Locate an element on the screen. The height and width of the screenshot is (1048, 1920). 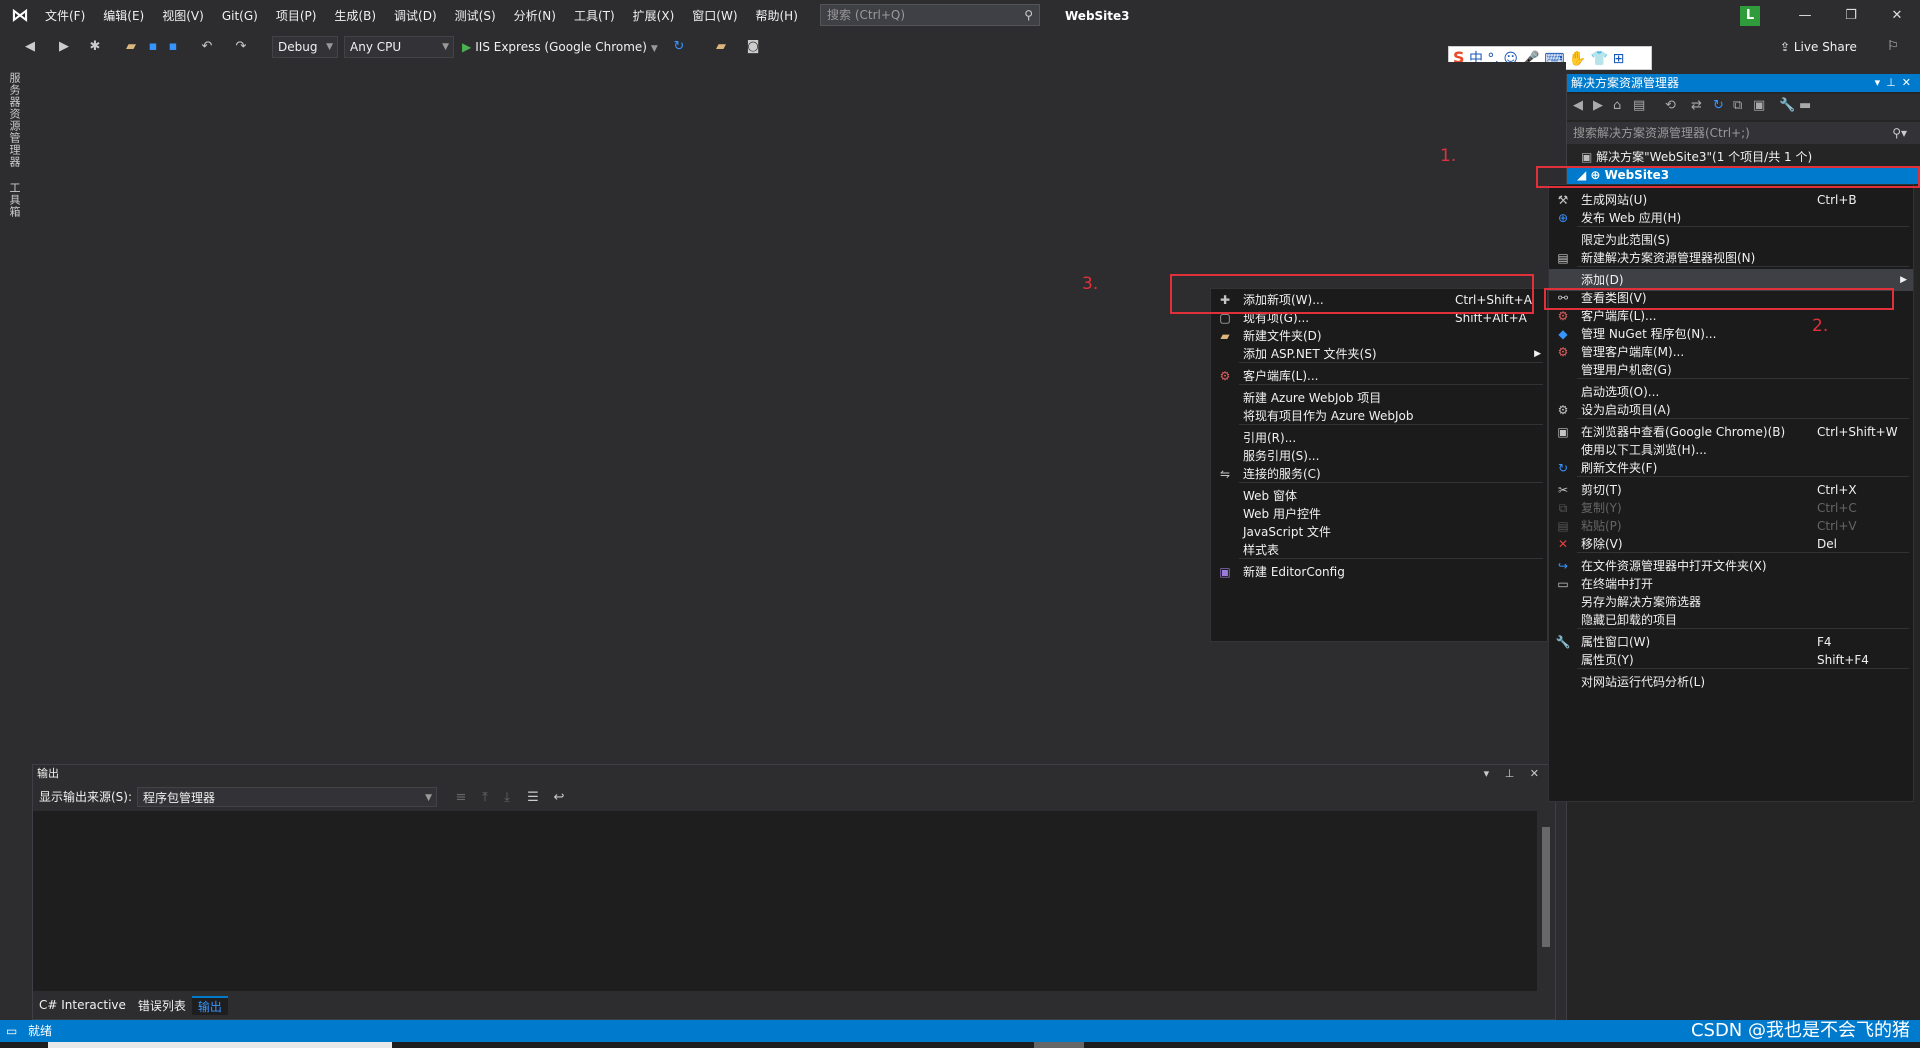
menu-file: 文件(F) is located at coordinates (65, 16).